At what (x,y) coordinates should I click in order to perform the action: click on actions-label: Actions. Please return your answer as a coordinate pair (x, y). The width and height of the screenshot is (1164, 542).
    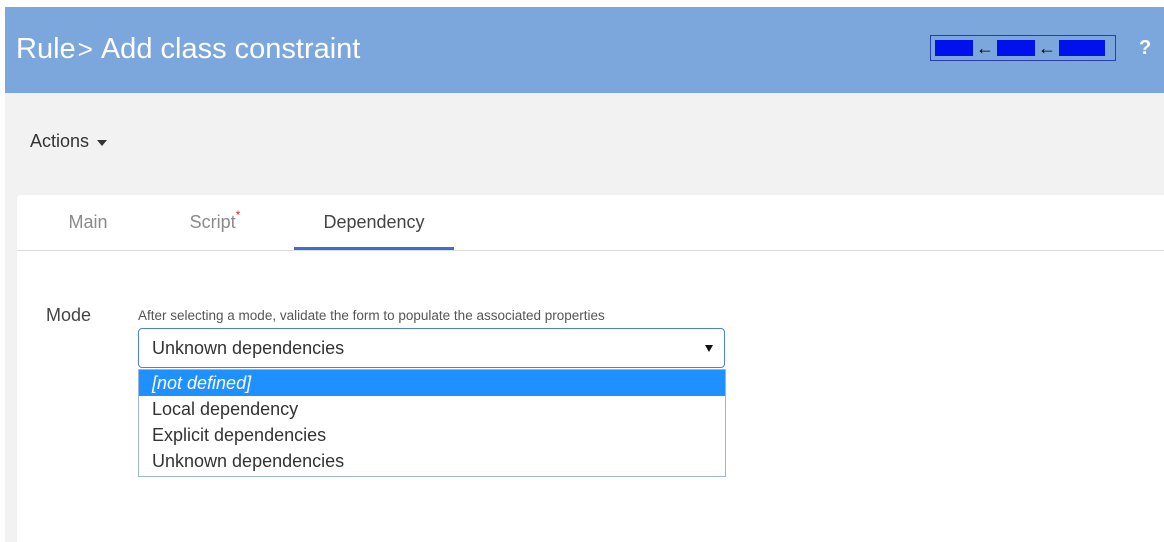
    Looking at the image, I should click on (60, 141).